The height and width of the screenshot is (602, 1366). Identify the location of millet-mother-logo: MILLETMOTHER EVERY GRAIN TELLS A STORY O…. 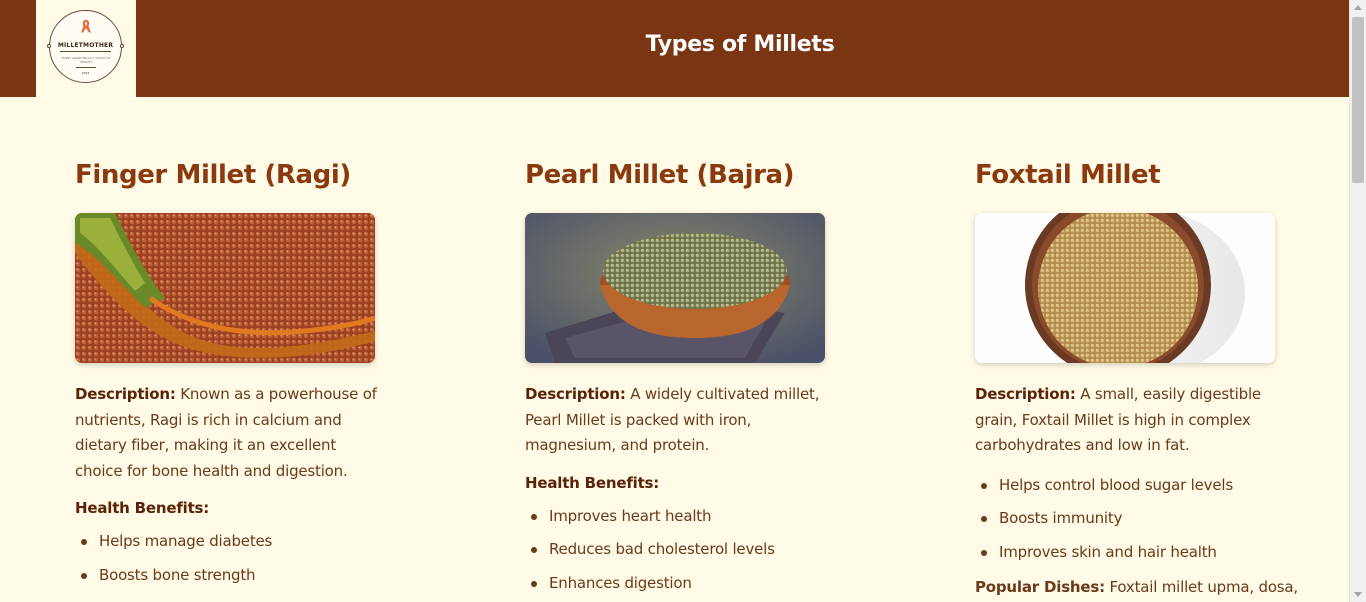
(85, 46).